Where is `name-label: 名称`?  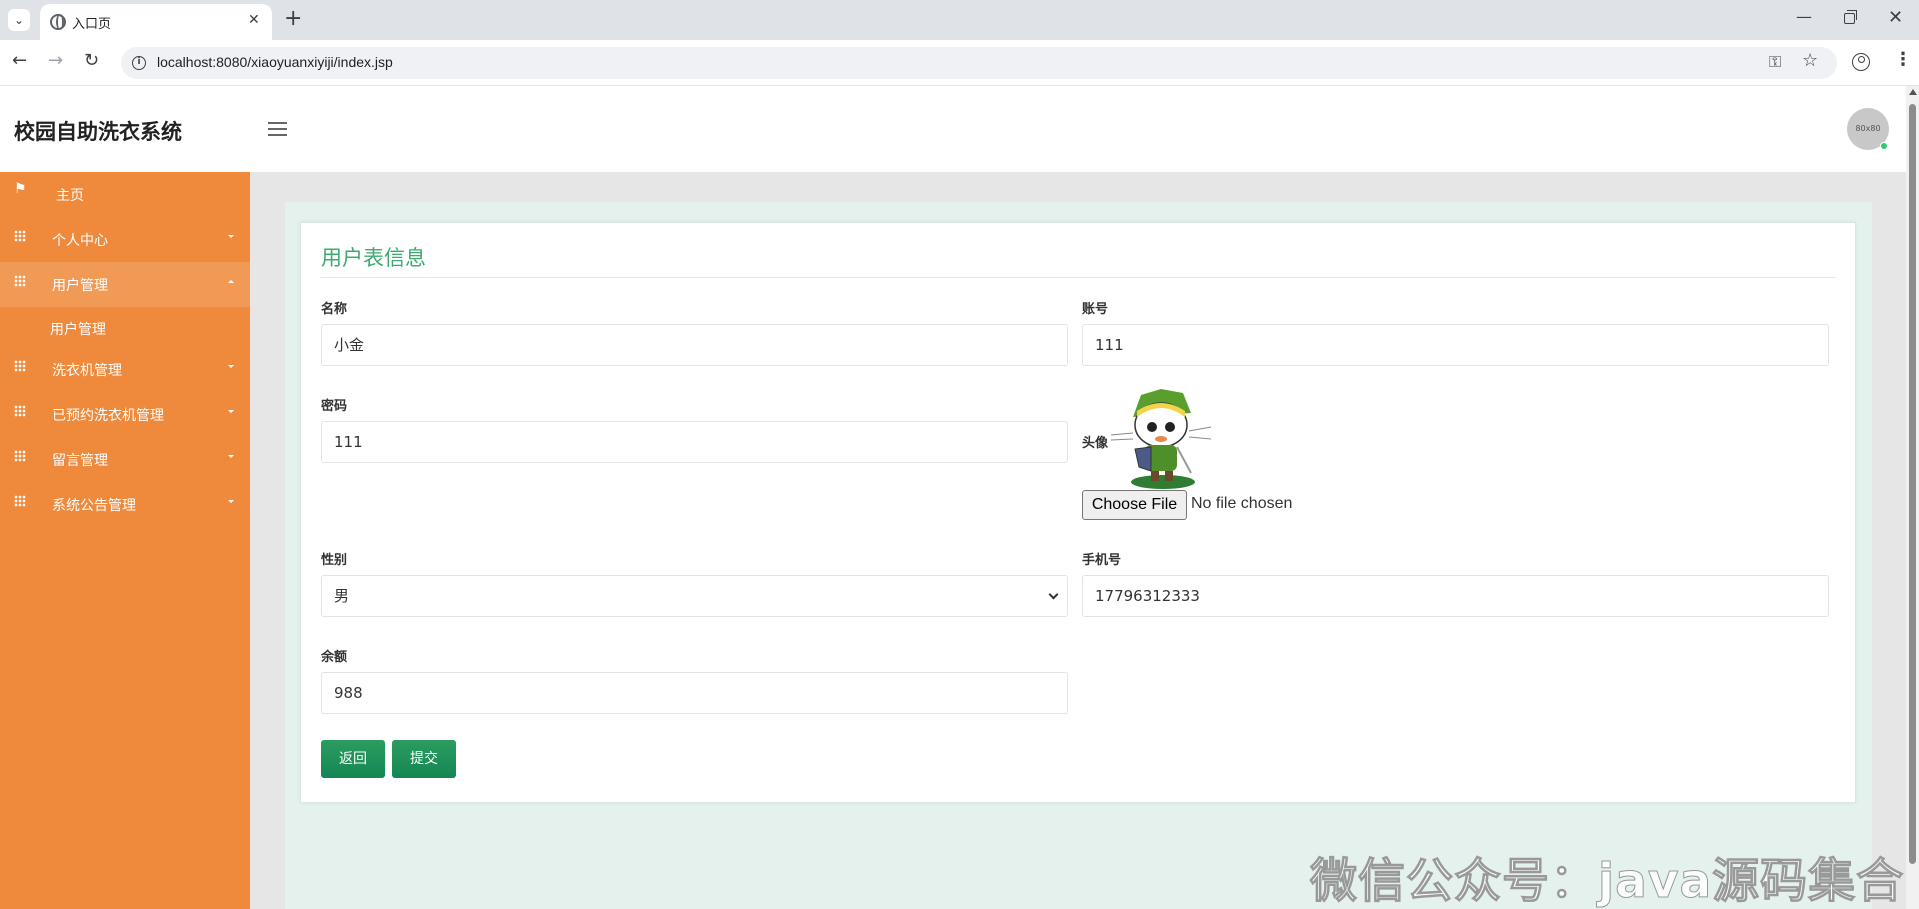
name-label: 名称 is located at coordinates (334, 309).